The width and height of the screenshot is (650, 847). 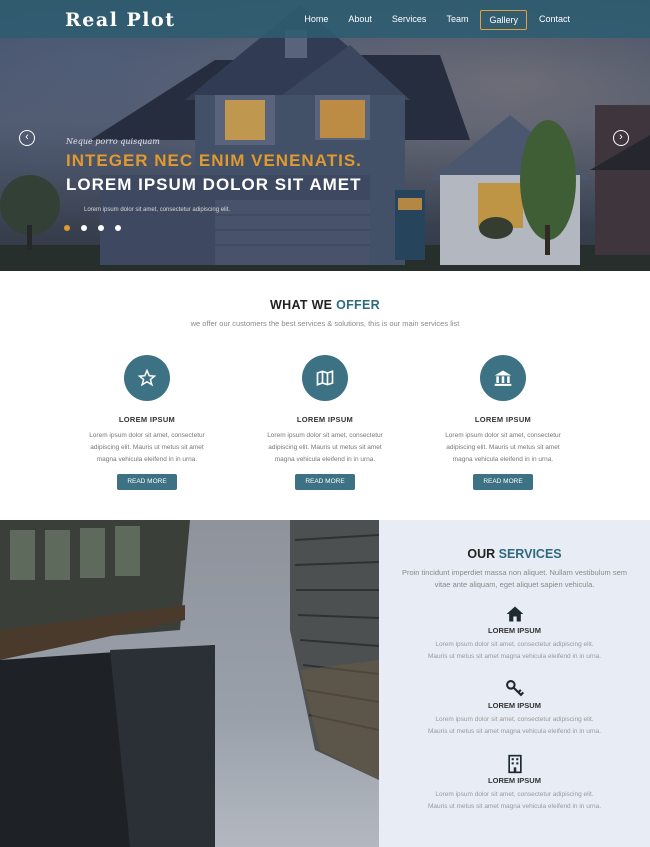 What do you see at coordinates (316, 20) in the screenshot?
I see `nav-home: Home` at bounding box center [316, 20].